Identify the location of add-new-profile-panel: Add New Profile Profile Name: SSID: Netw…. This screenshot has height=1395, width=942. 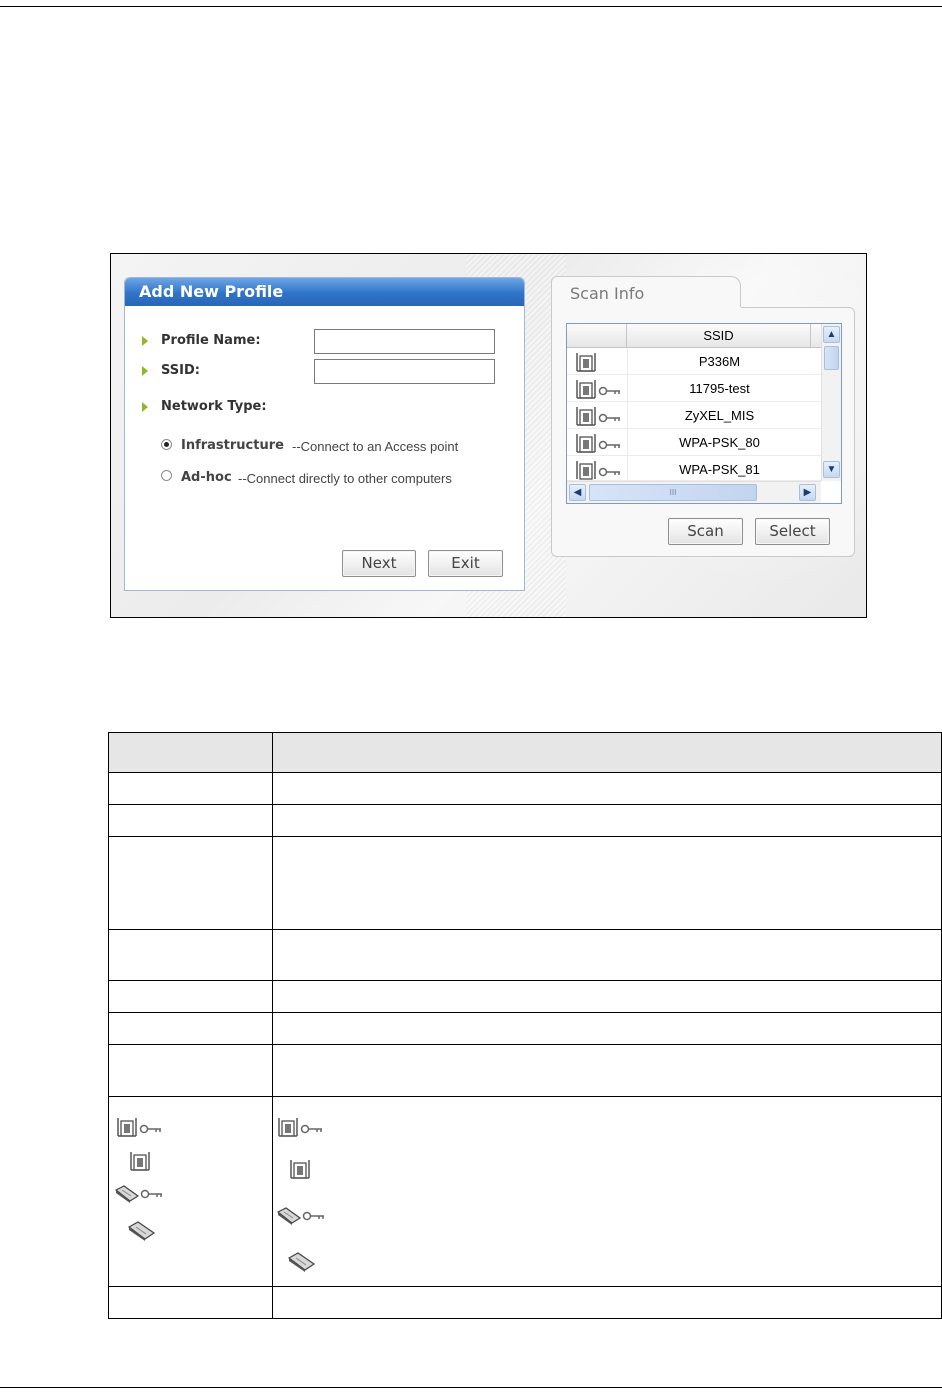
(324, 434).